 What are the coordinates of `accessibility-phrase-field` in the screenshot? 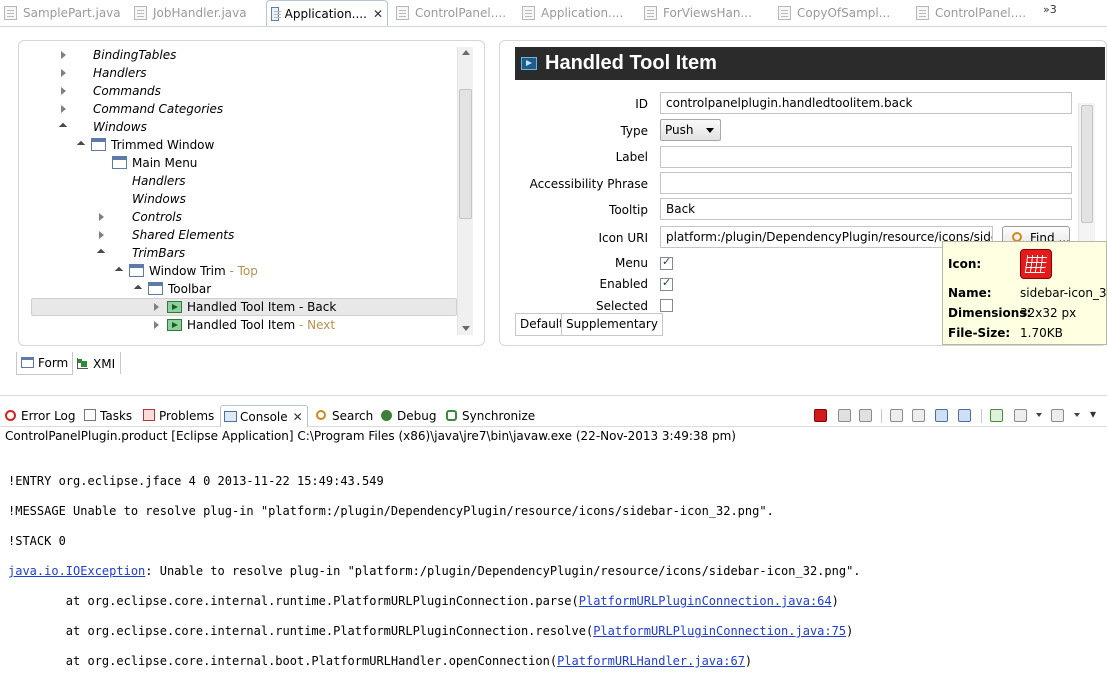 It's located at (866, 183).